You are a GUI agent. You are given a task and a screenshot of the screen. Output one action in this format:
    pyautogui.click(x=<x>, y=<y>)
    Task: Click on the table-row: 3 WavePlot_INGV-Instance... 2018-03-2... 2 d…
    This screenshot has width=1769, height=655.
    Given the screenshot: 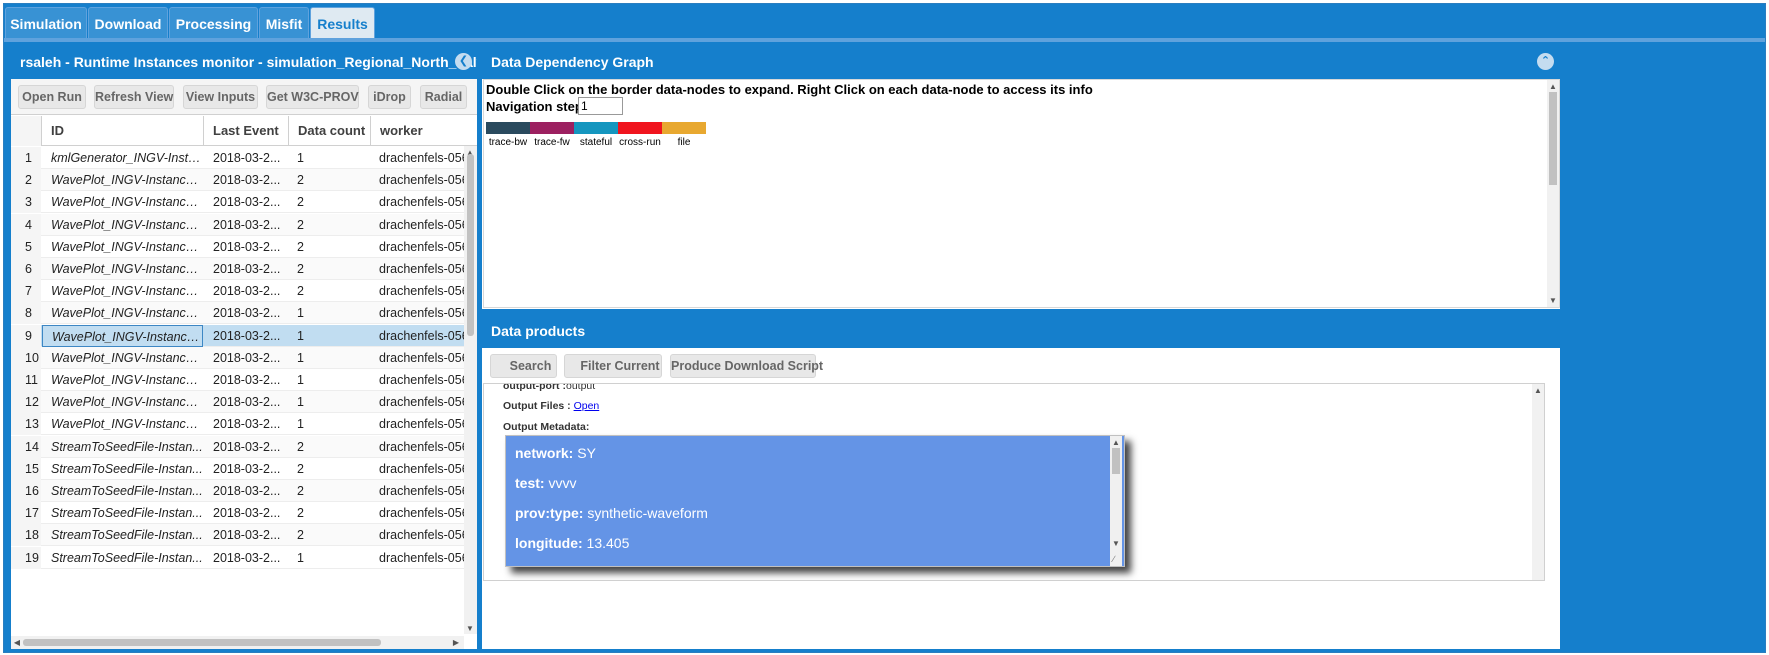 What is the action you would take?
    pyautogui.click(x=244, y=202)
    